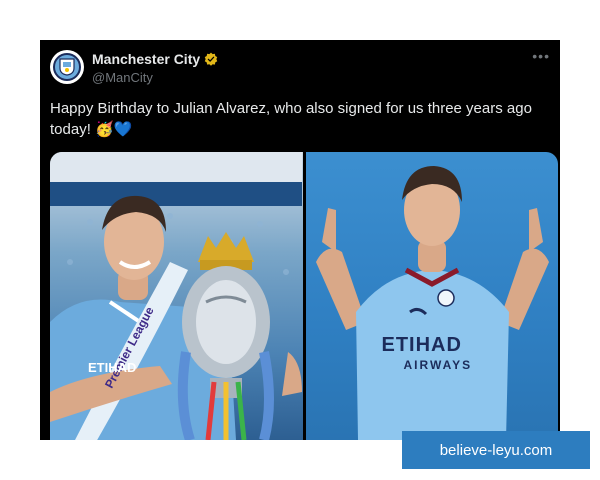 The image size is (600, 480). I want to click on tweet-emojis: 🥳💙, so click(114, 129).